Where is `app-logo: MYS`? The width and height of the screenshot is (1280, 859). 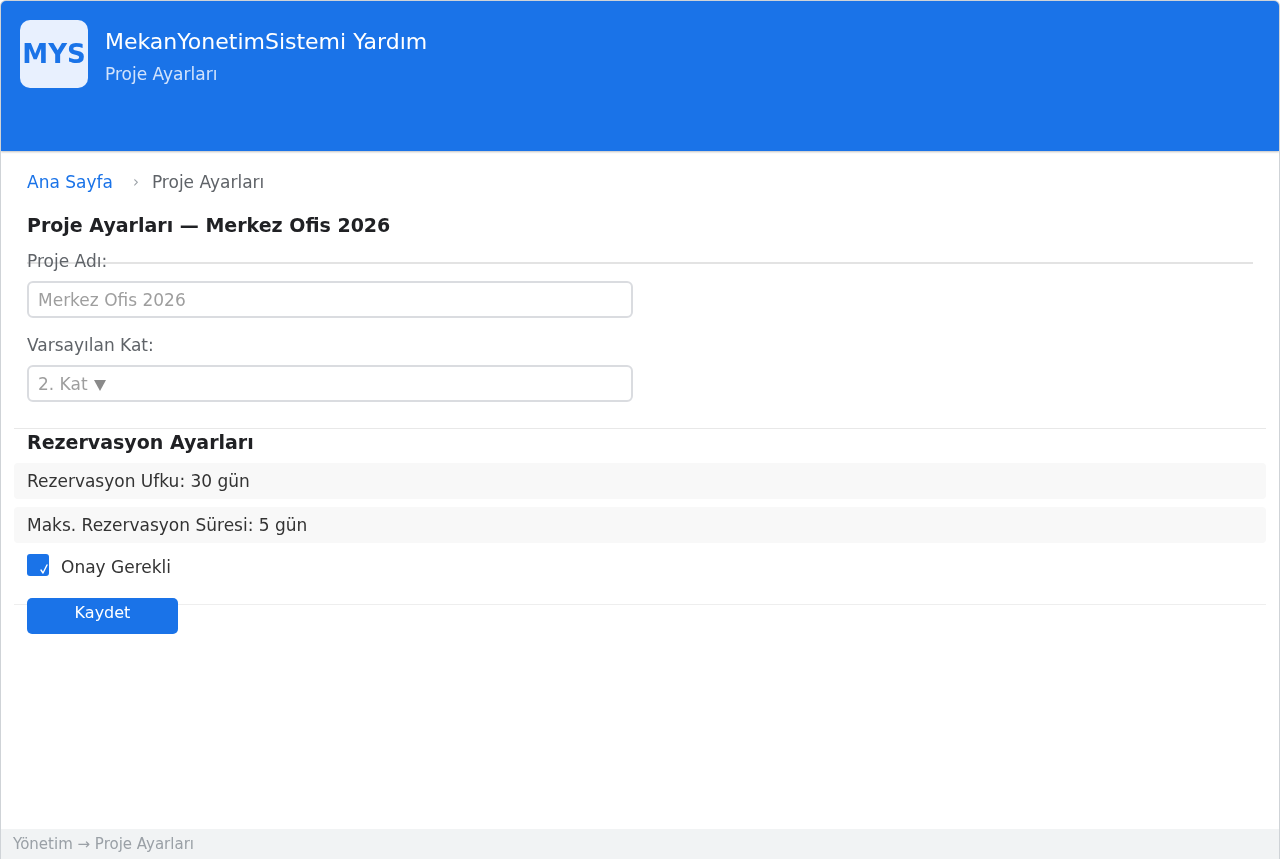 app-logo: MYS is located at coordinates (54, 54).